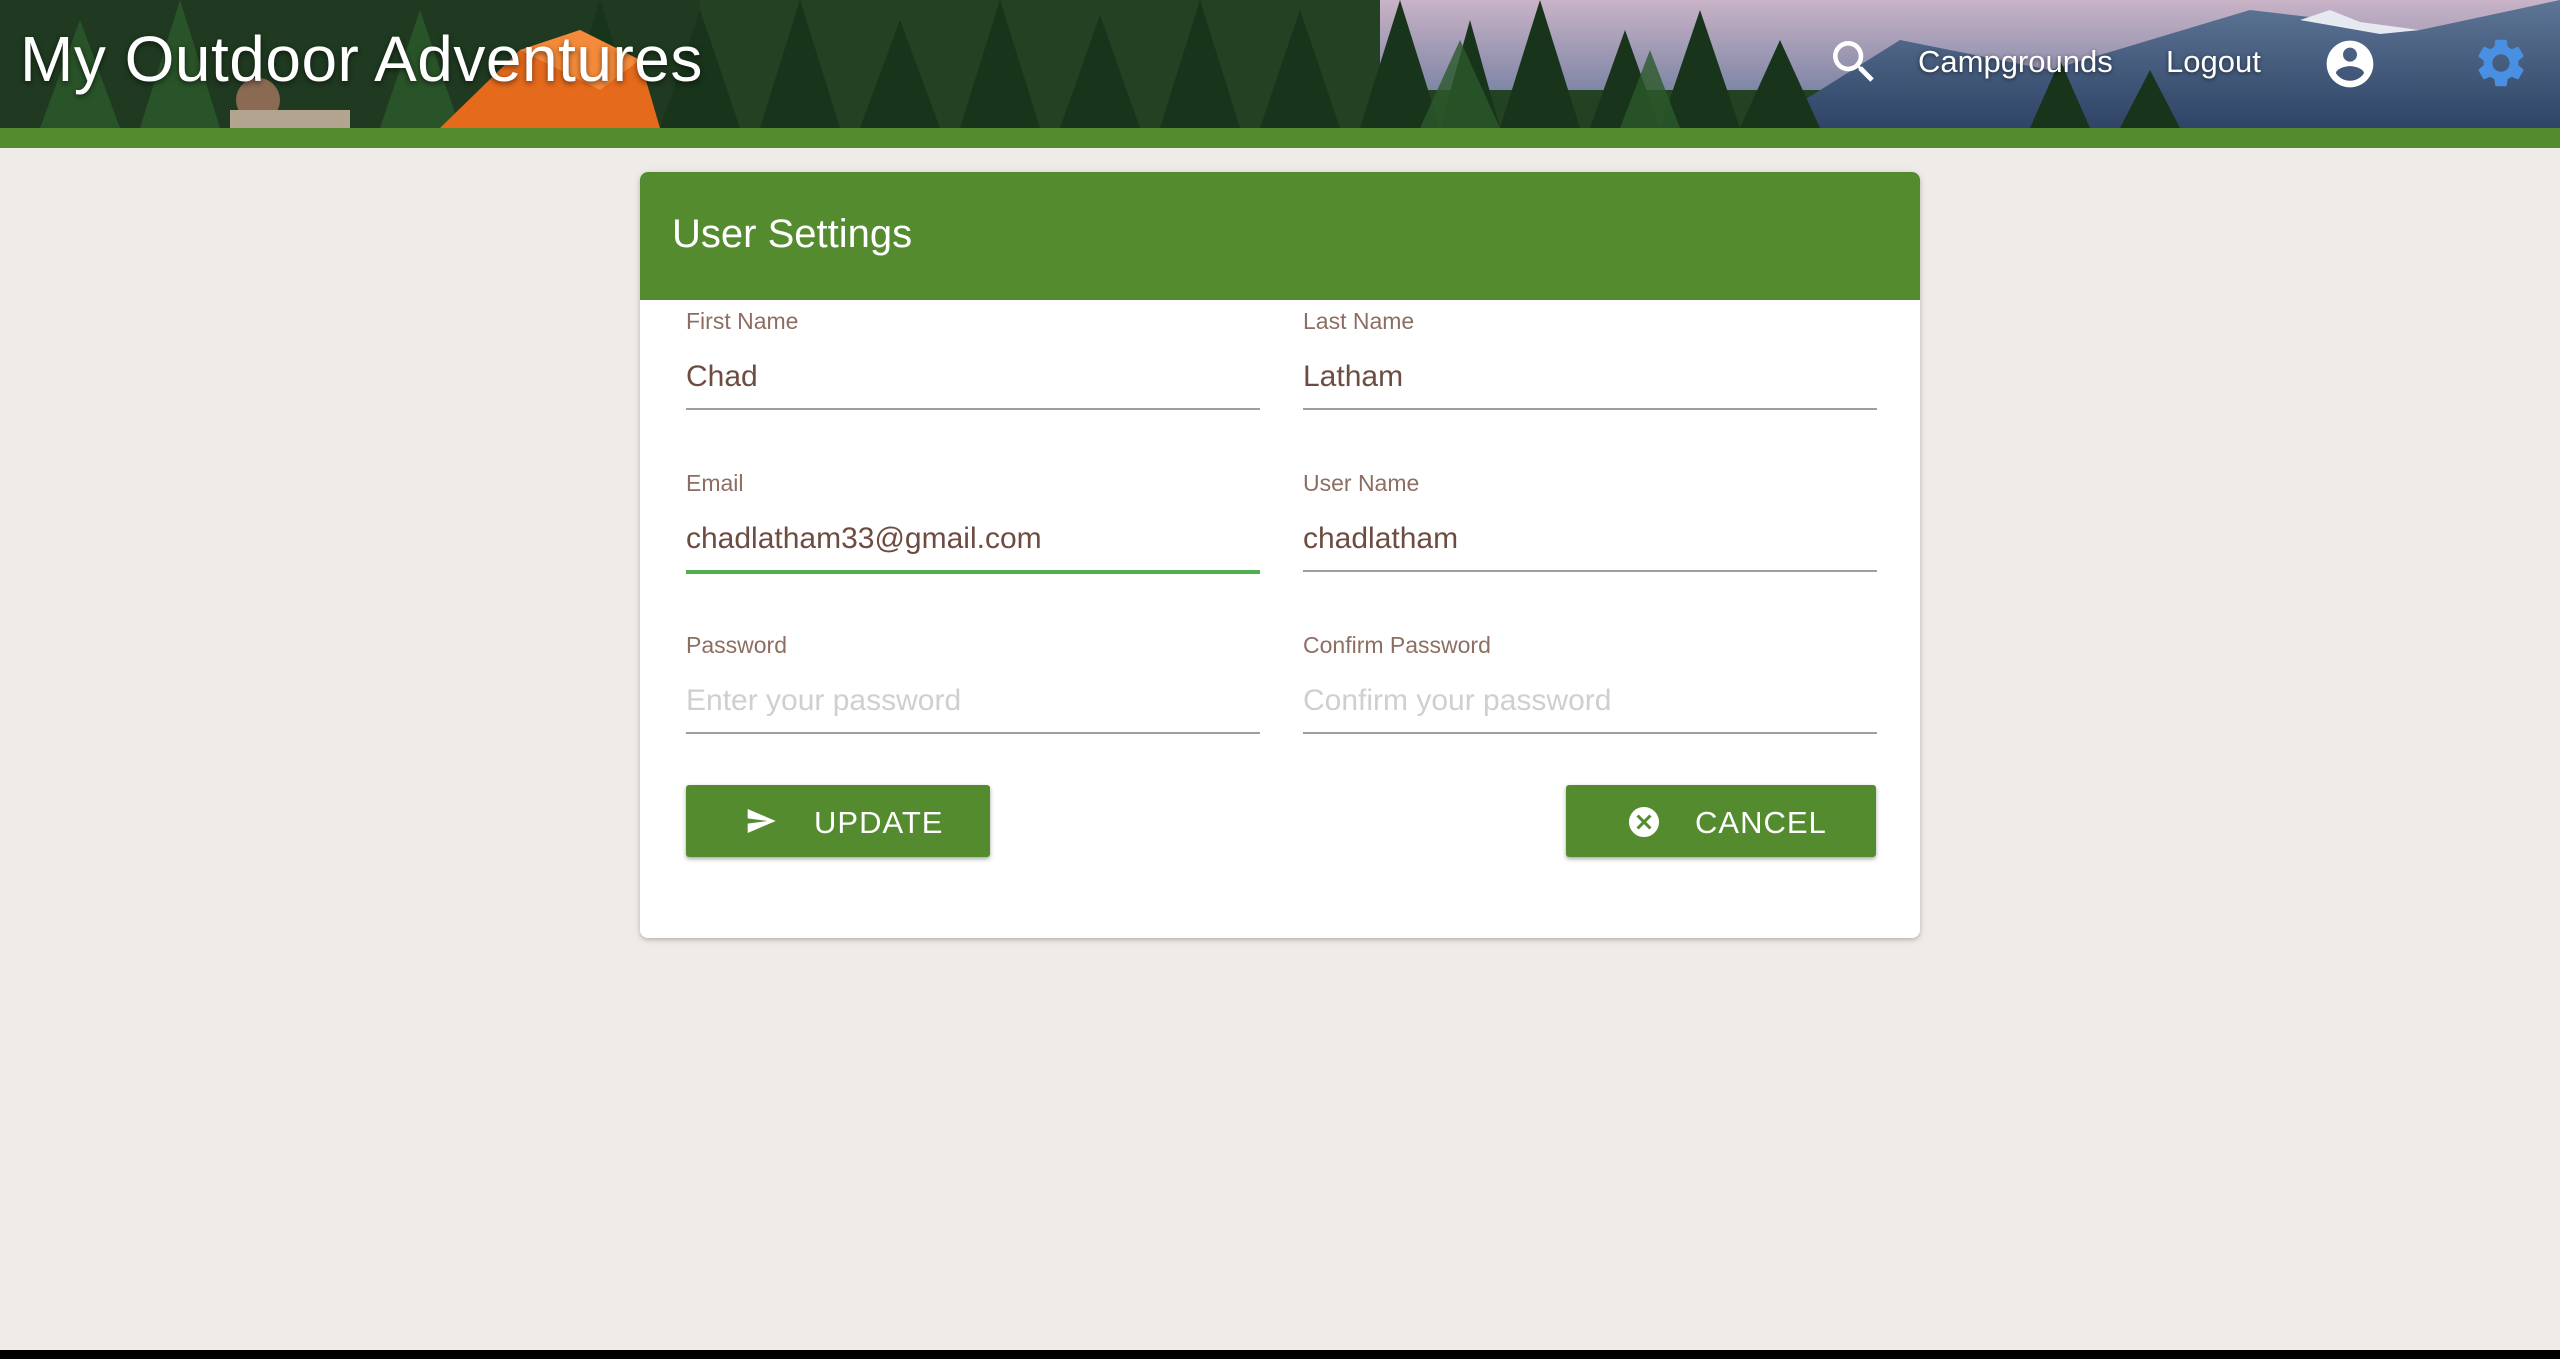 The height and width of the screenshot is (1359, 2560). Describe the element at coordinates (1761, 822) in the screenshot. I see `cancel-button-label: CANCEL` at that location.